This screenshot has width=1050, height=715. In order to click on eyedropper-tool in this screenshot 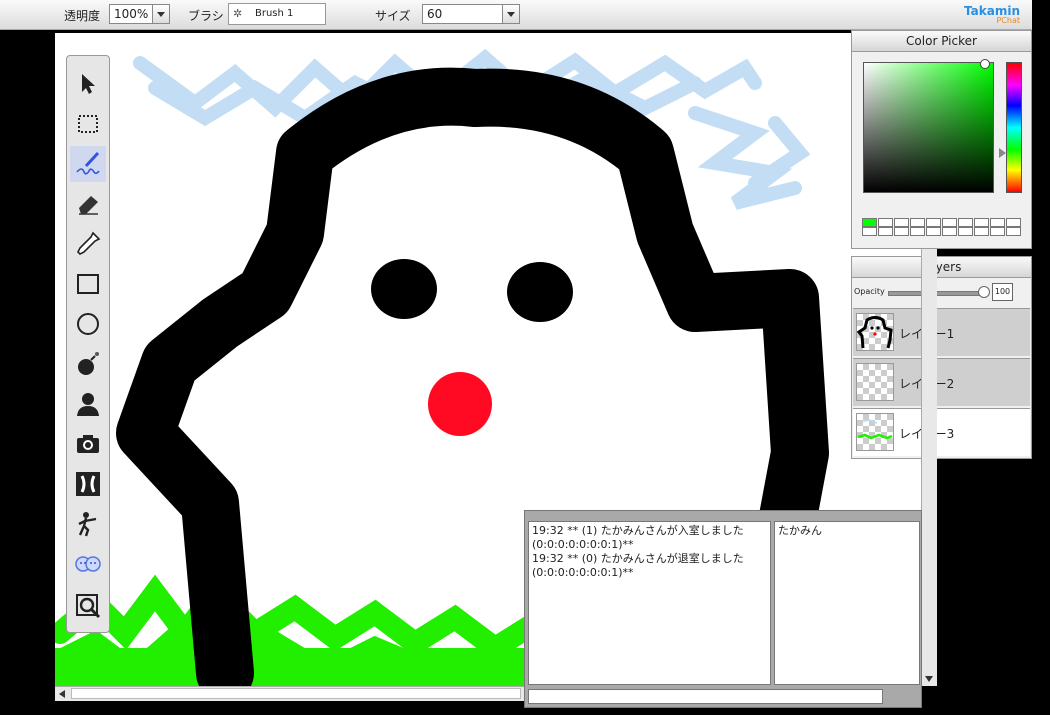, I will do `click(88, 244)`.